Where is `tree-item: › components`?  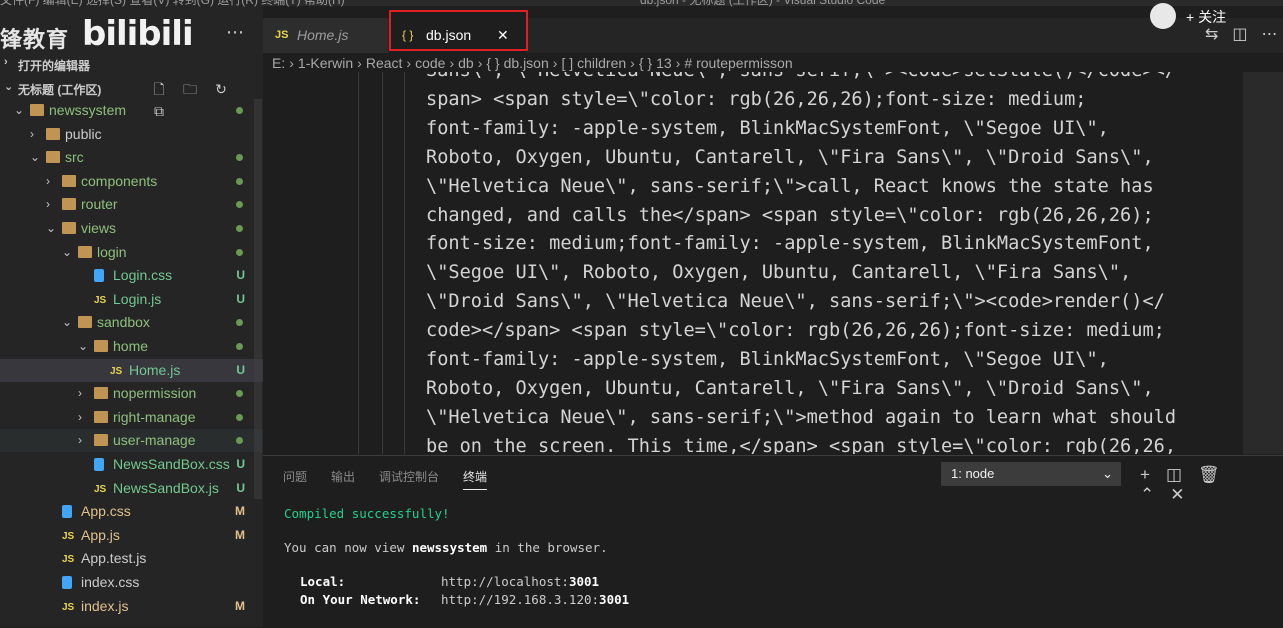 tree-item: › components is located at coordinates (131, 181).